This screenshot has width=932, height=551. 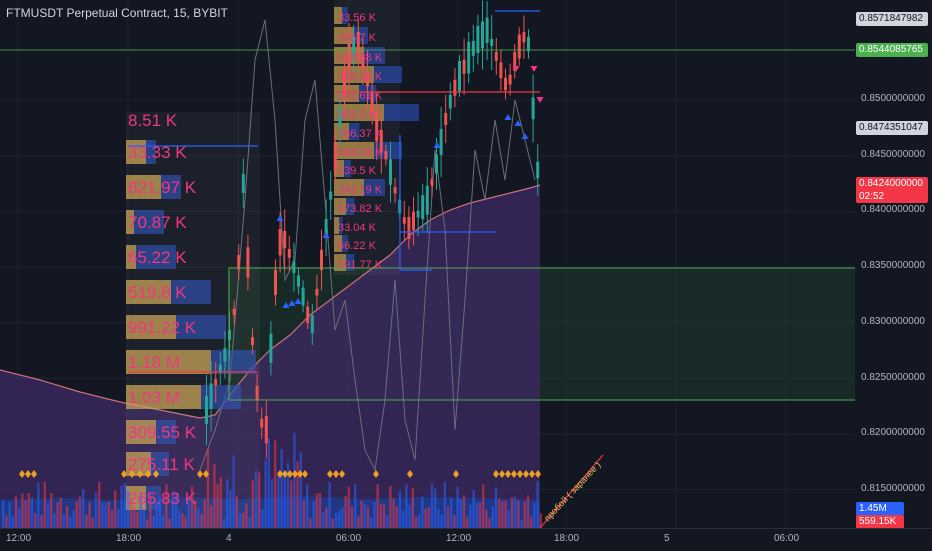 What do you see at coordinates (360, 134) in the screenshot?
I see `profile2-volume-label: 186.37 K` at bounding box center [360, 134].